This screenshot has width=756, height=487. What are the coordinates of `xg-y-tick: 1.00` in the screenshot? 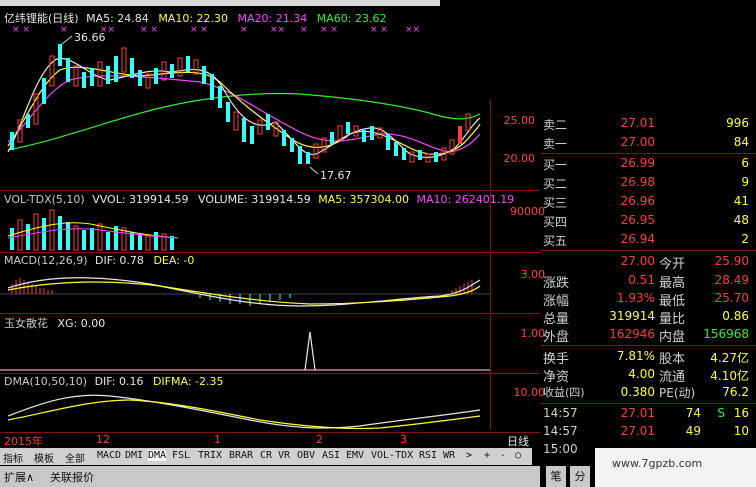 It's located at (533, 333).